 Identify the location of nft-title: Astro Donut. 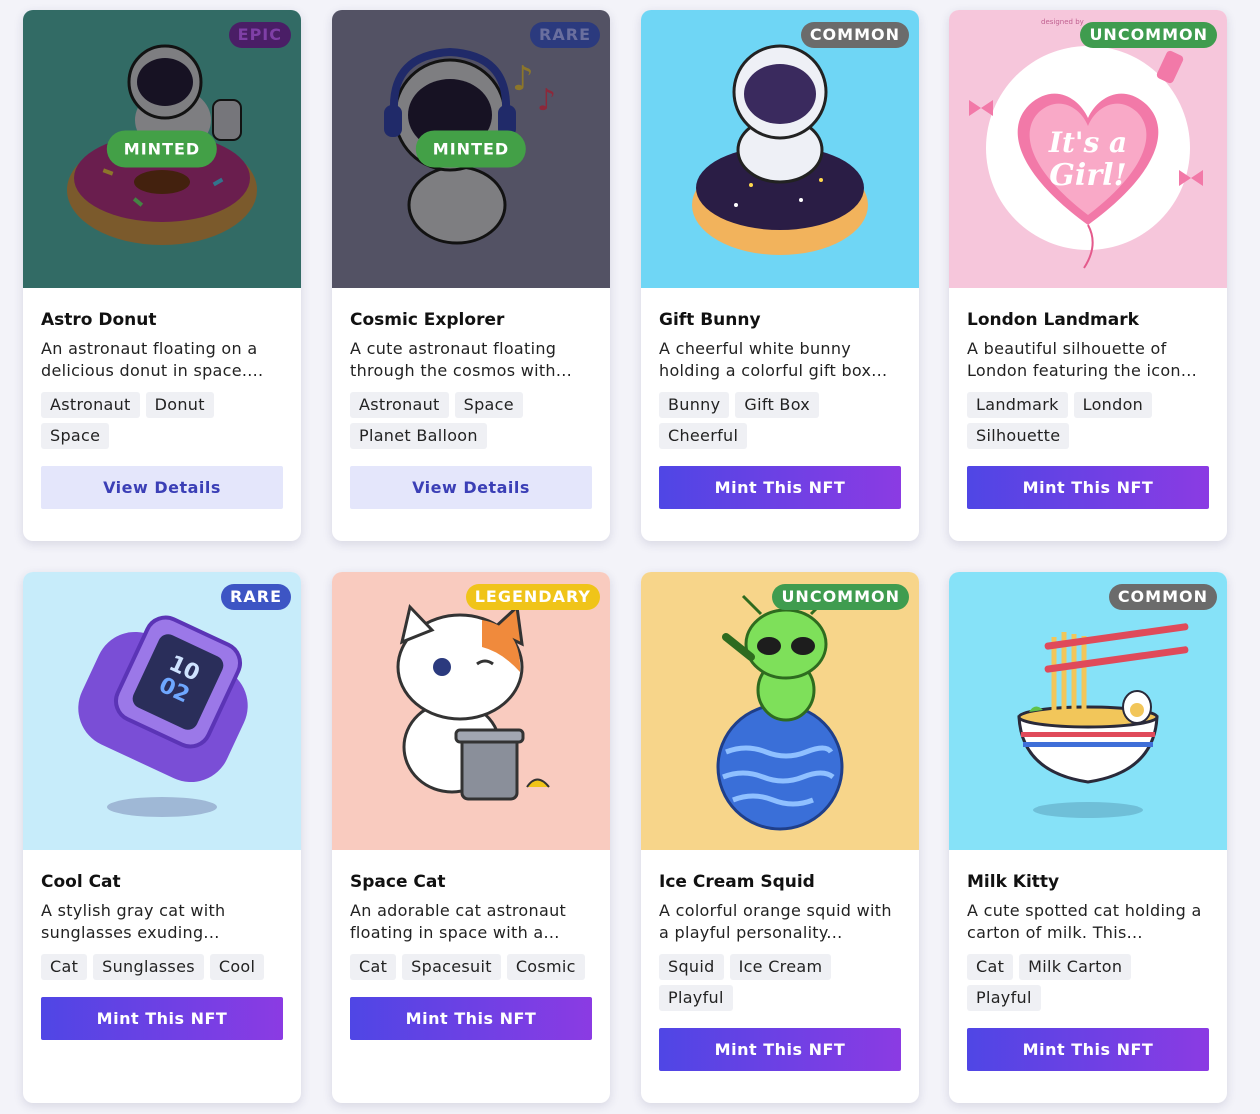
(99, 320).